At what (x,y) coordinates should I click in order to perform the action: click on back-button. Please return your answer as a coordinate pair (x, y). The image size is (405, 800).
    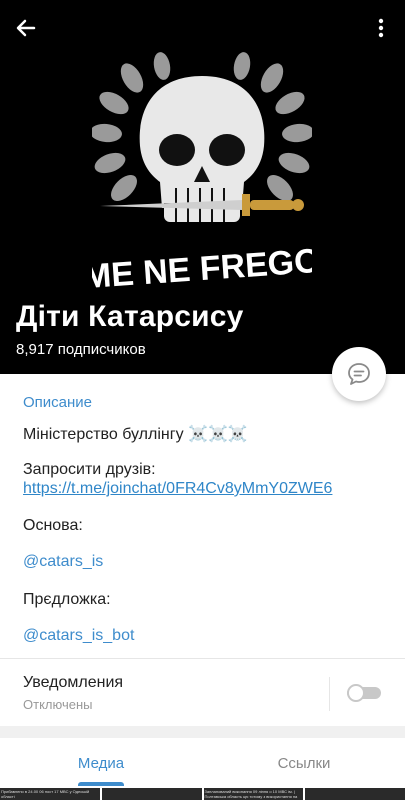
    Looking at the image, I should click on (26, 28).